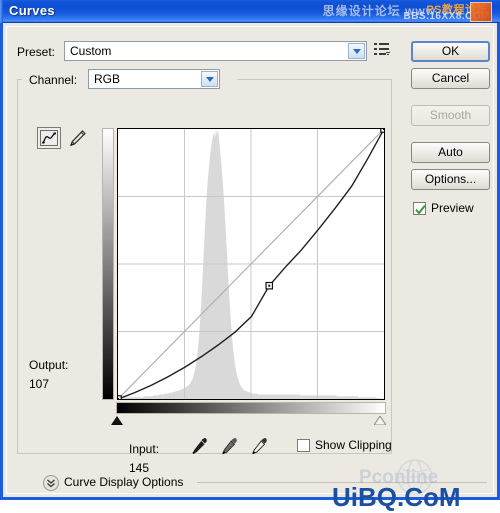  Describe the element at coordinates (450, 115) in the screenshot. I see `smooth-button: Smooth` at that location.